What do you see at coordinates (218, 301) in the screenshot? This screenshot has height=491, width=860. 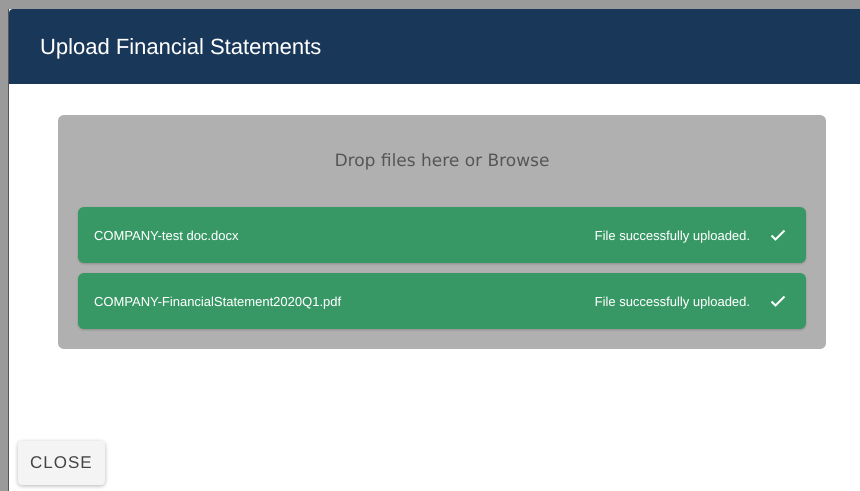 I see `file-name: COMPANY-FinancialStatement2020Q1.pdf` at bounding box center [218, 301].